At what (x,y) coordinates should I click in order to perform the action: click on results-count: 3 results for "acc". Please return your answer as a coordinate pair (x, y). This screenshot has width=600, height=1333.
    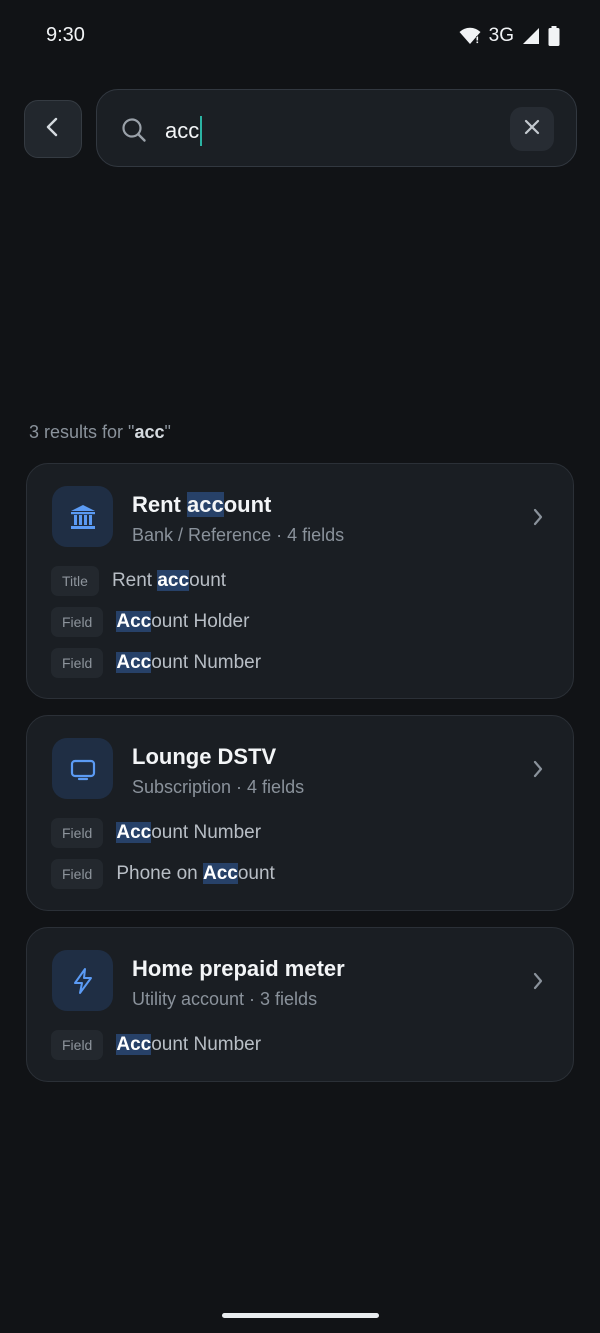
    Looking at the image, I should click on (100, 432).